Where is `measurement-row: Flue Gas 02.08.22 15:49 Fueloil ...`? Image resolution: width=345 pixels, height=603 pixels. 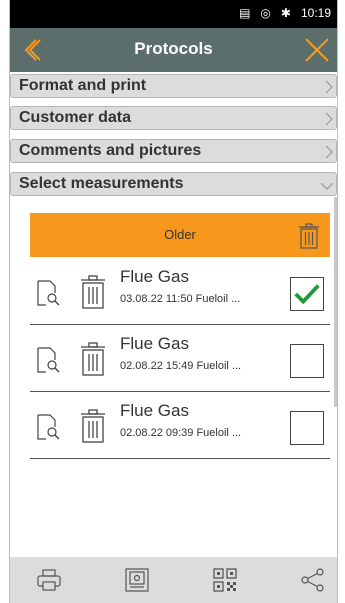 measurement-row: Flue Gas 02.08.22 15:49 Fueloil ... is located at coordinates (180, 359).